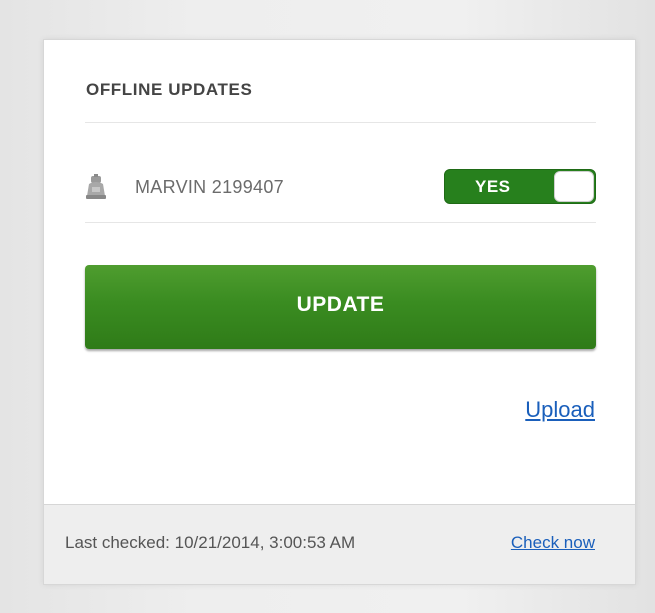  Describe the element at coordinates (340, 304) in the screenshot. I see `update-button-label: UPDATE` at that location.